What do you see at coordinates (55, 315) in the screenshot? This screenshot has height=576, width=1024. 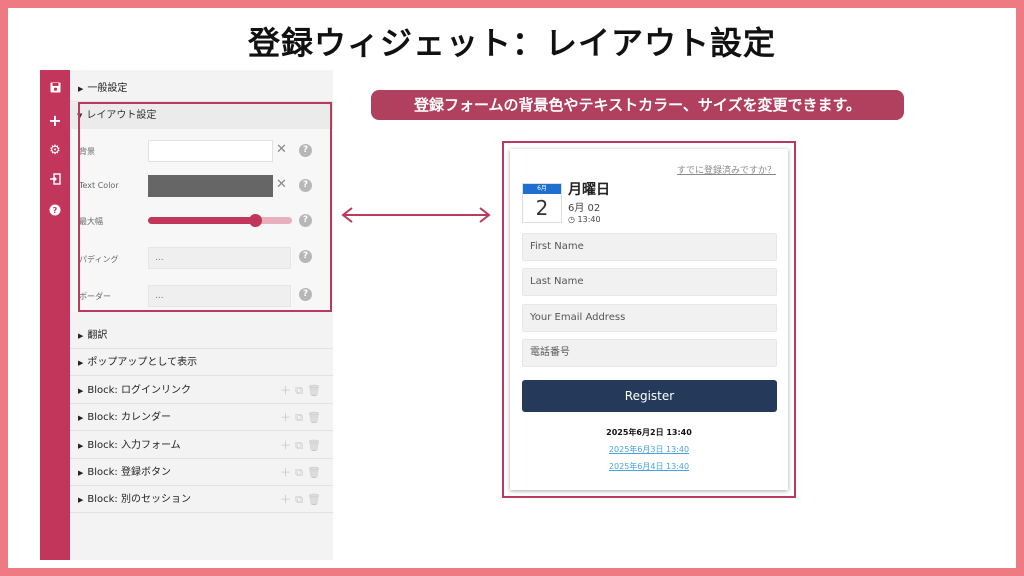 I see `editor-icon-bar: + ⚙ ?` at bounding box center [55, 315].